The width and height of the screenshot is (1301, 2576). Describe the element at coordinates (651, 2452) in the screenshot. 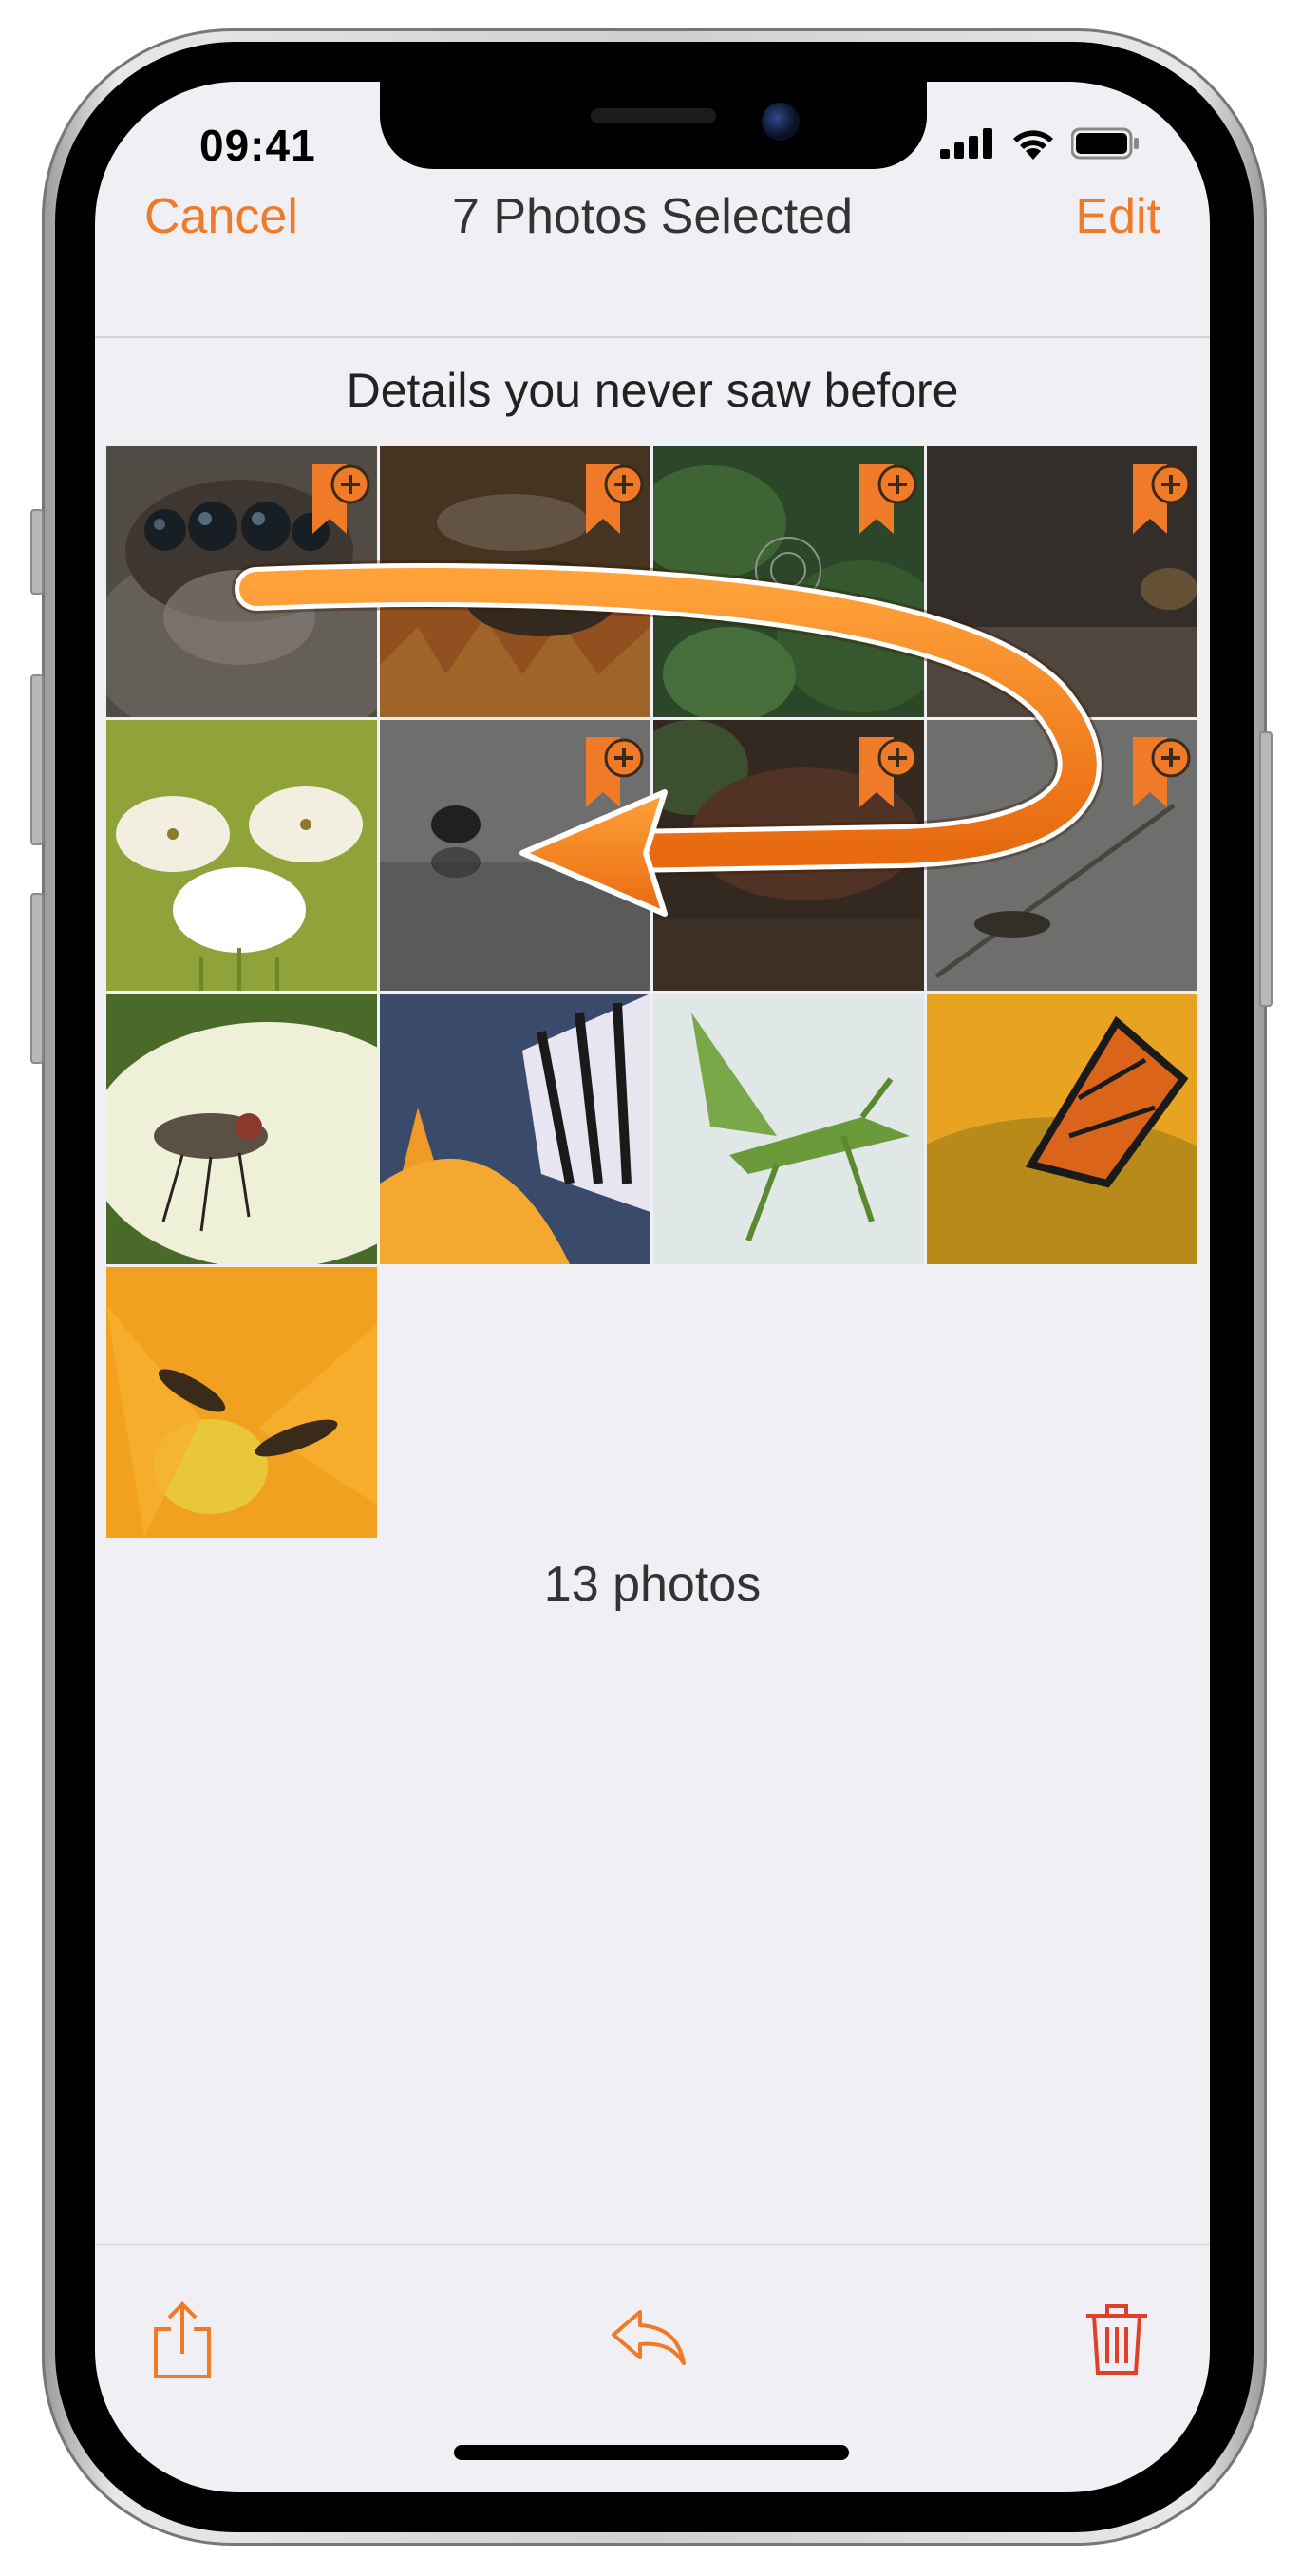

I see `home-indicator` at that location.